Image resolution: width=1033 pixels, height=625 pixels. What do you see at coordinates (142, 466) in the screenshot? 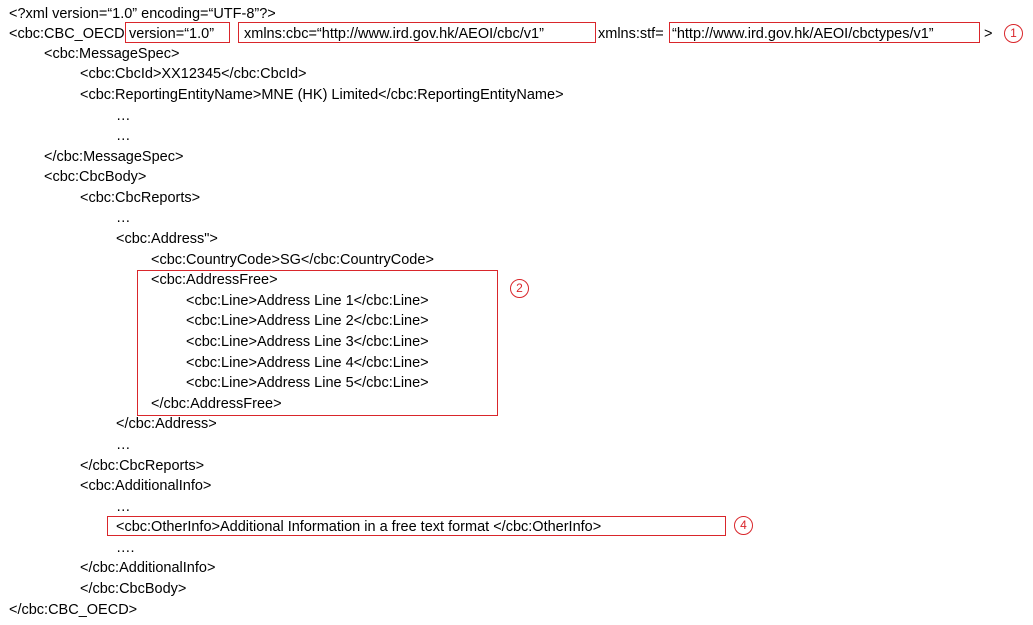
I see `cbc-reports-close: </cbc:CbcReports>` at bounding box center [142, 466].